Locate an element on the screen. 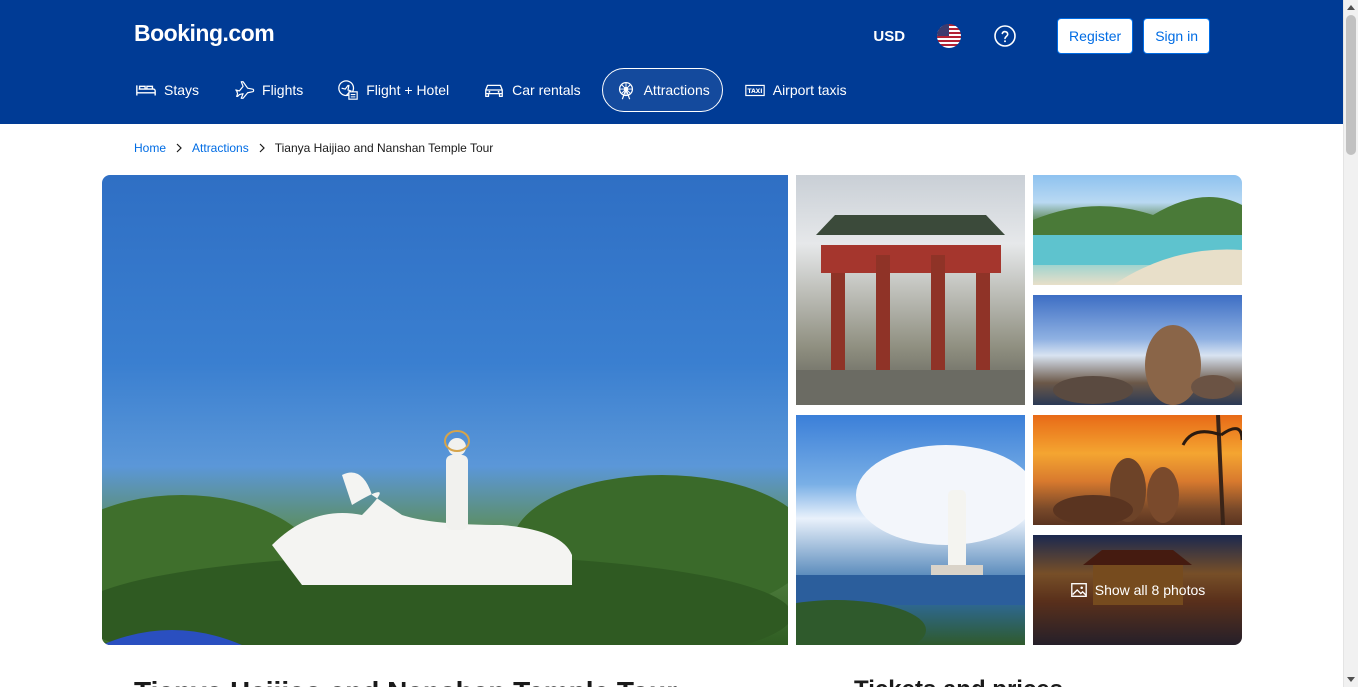 This screenshot has height=687, width=1358. rocks-photo is located at coordinates (1137, 350).